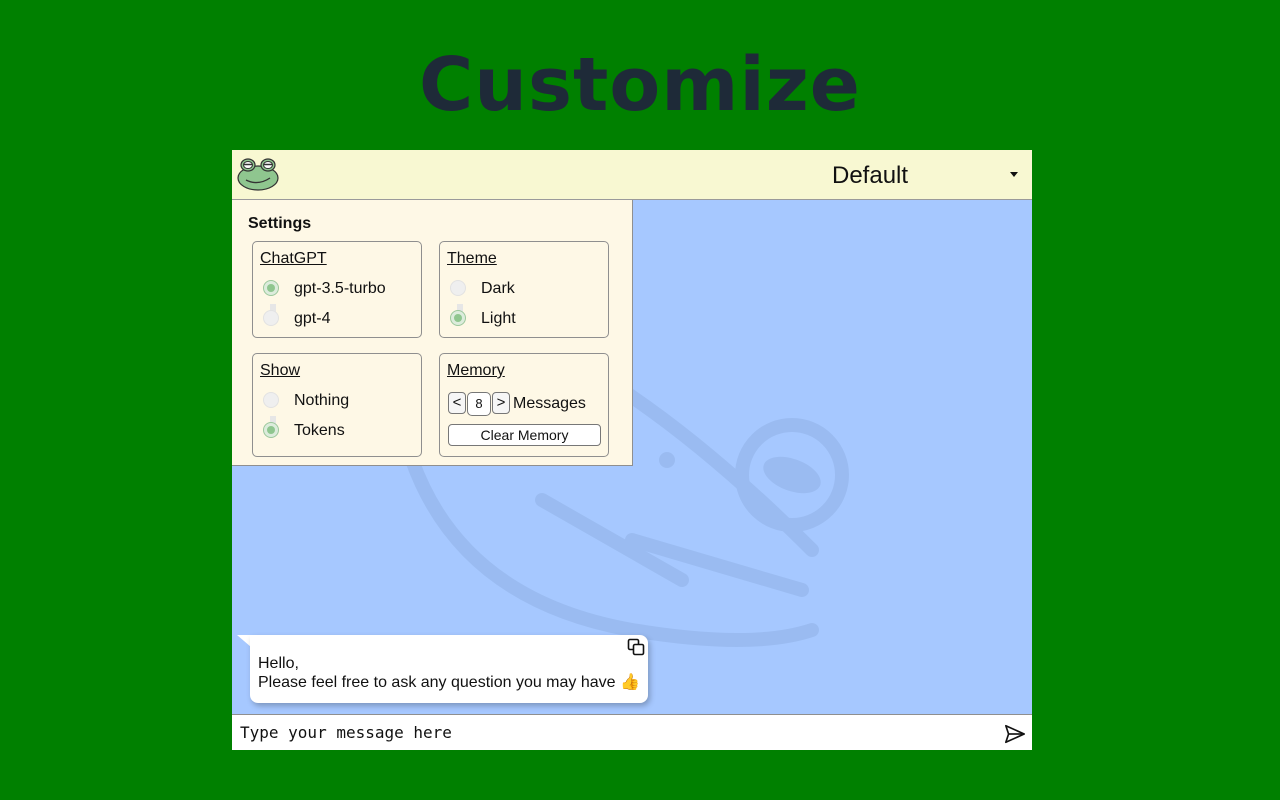  What do you see at coordinates (258, 174) in the screenshot?
I see `frog-icon` at bounding box center [258, 174].